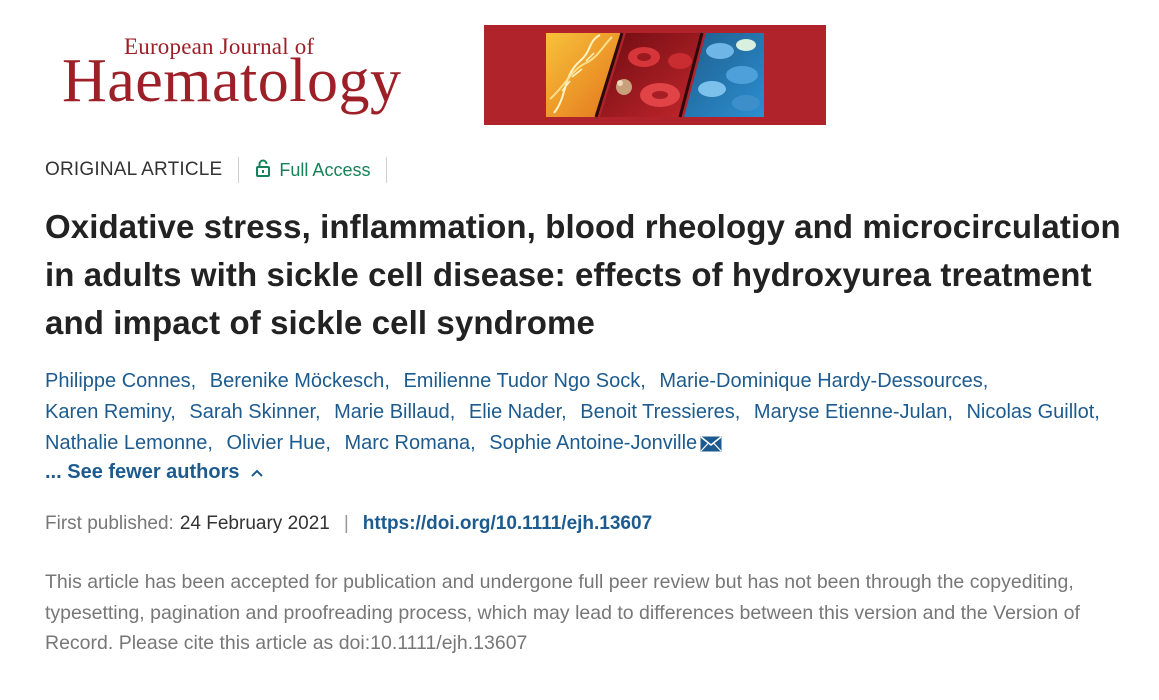 This screenshot has width=1159, height=700. I want to click on access-badge: Full Access, so click(312, 170).